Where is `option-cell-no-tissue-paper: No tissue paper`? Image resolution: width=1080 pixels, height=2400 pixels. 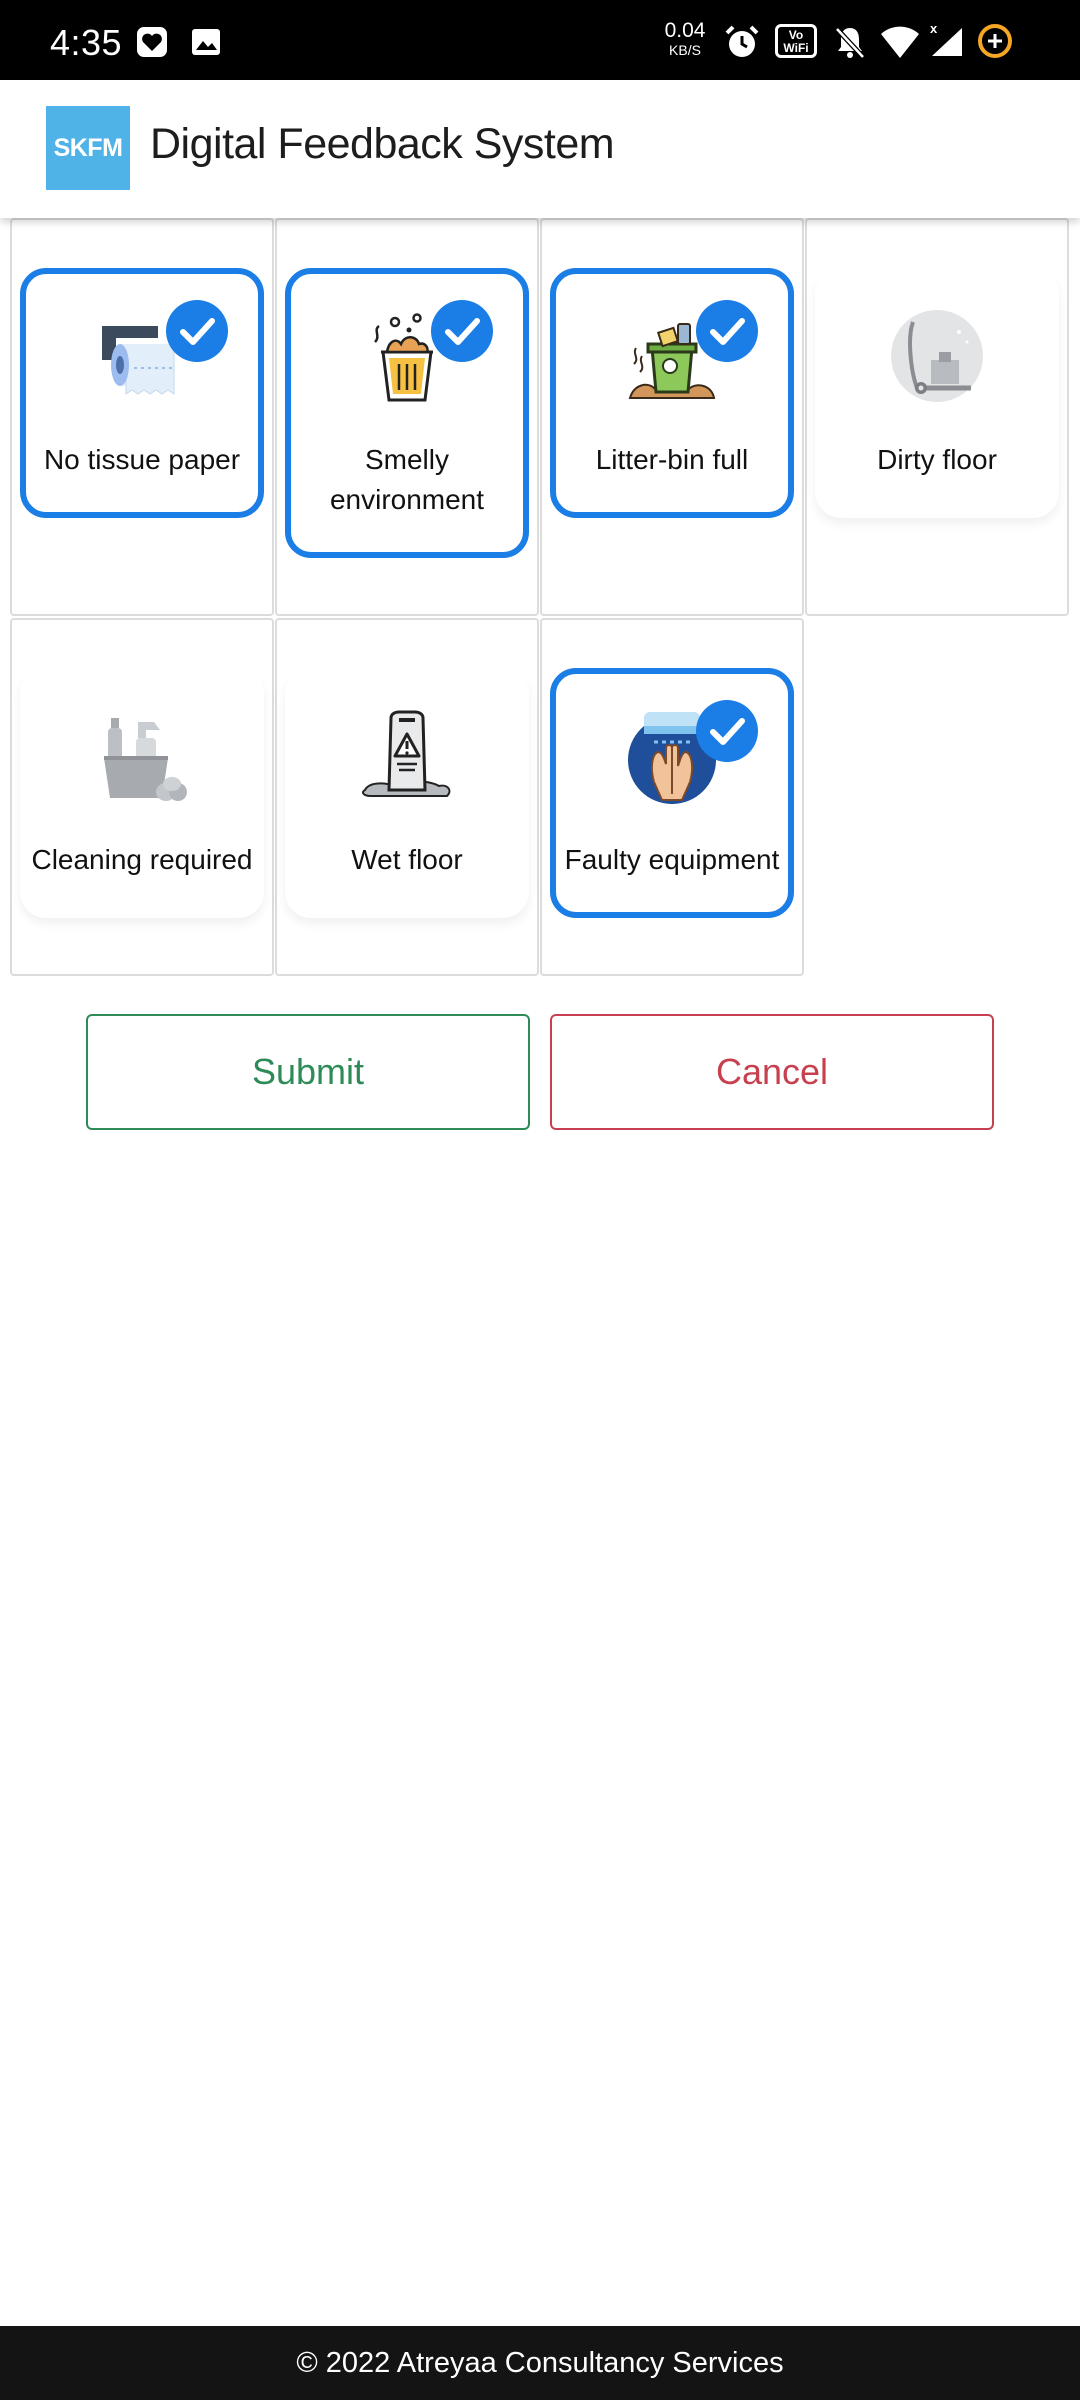
option-cell-no-tissue-paper: No tissue paper is located at coordinates (142, 417).